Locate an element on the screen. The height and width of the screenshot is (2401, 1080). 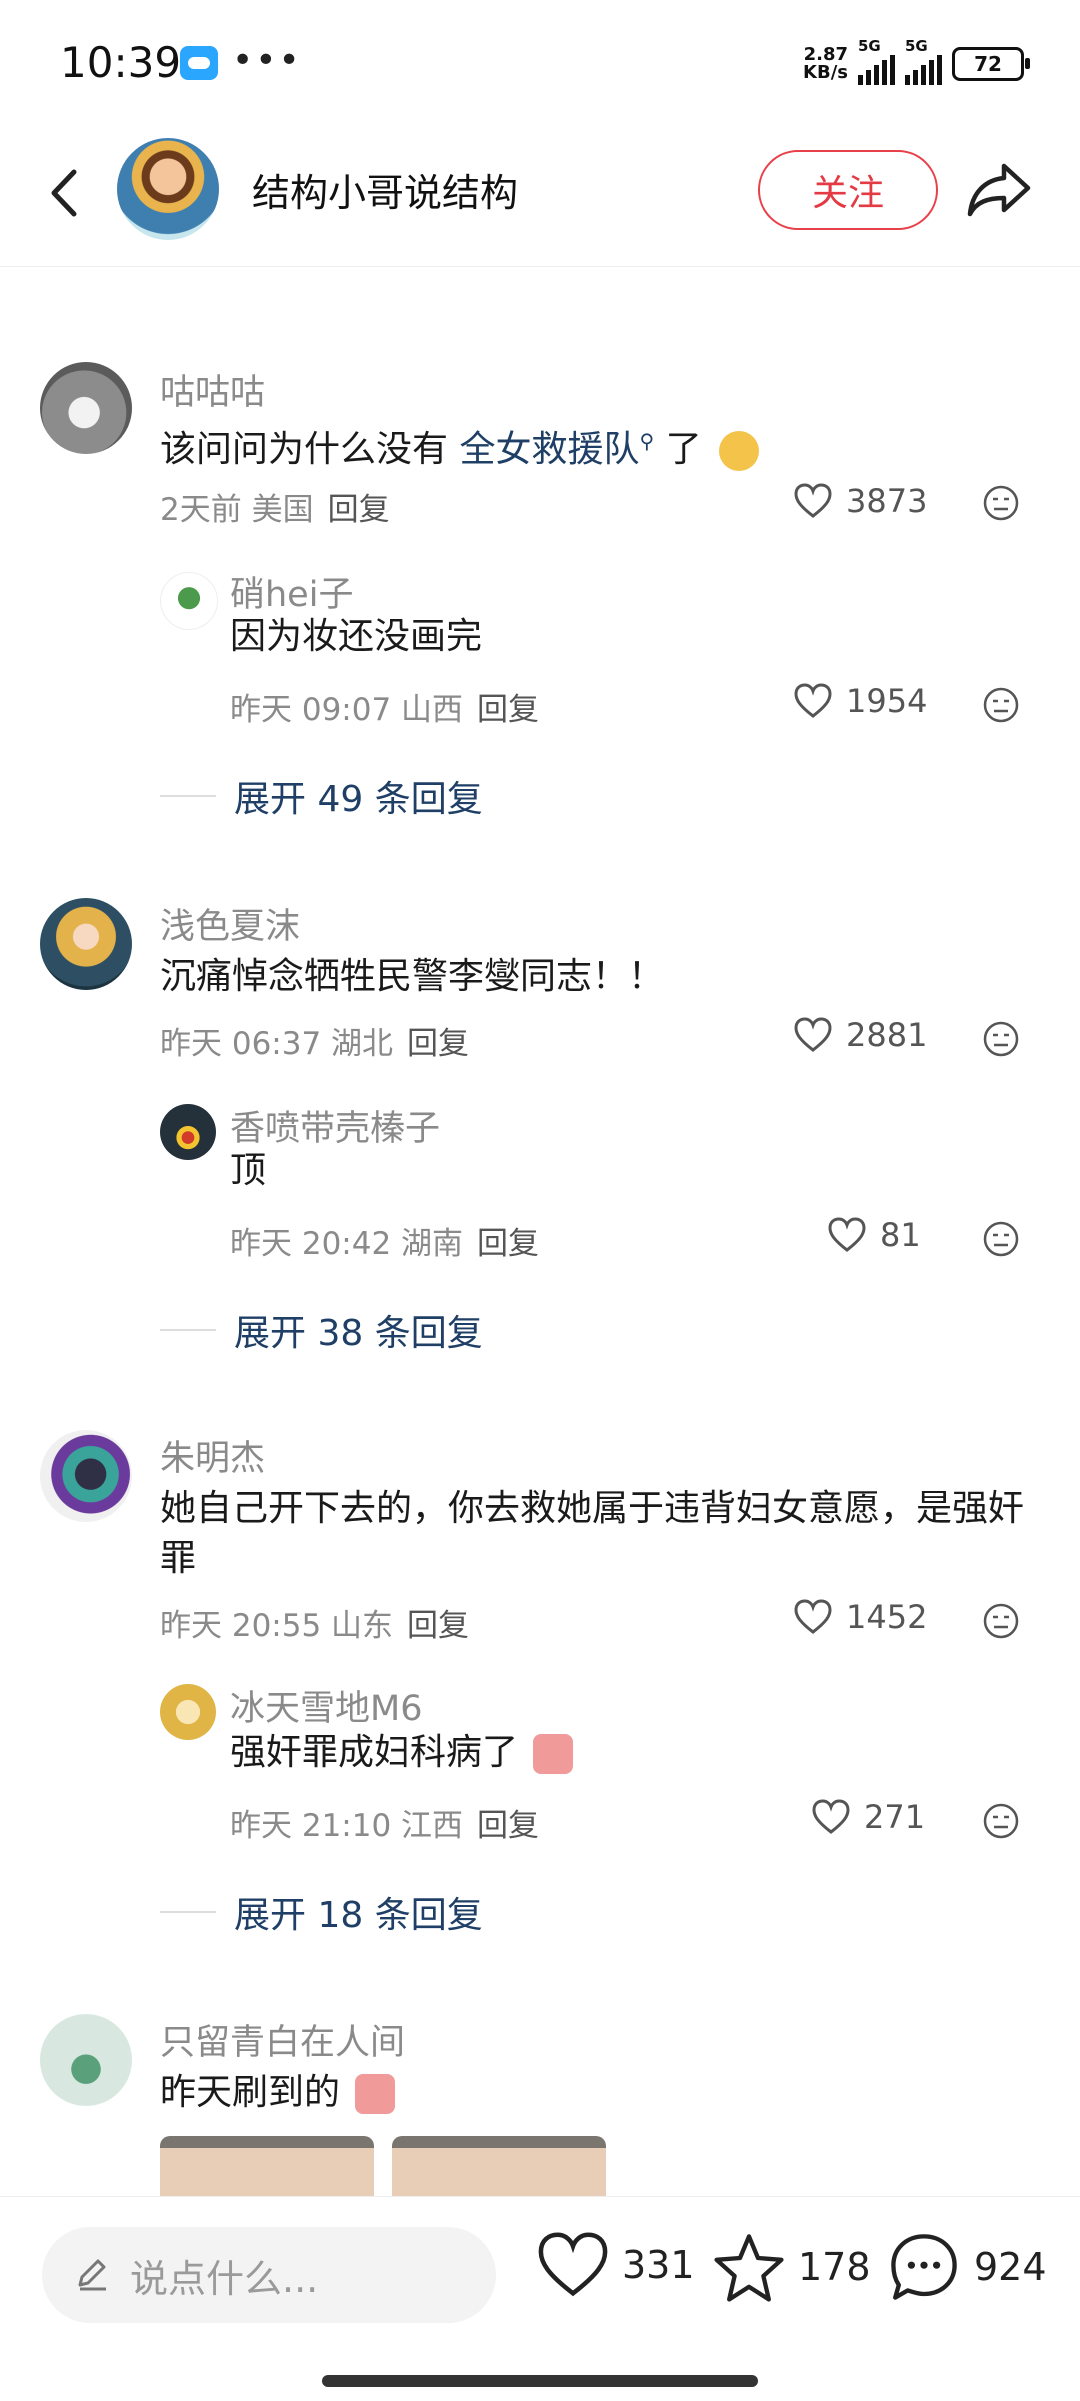
comment-username: 朱明杰 is located at coordinates (212, 1455).